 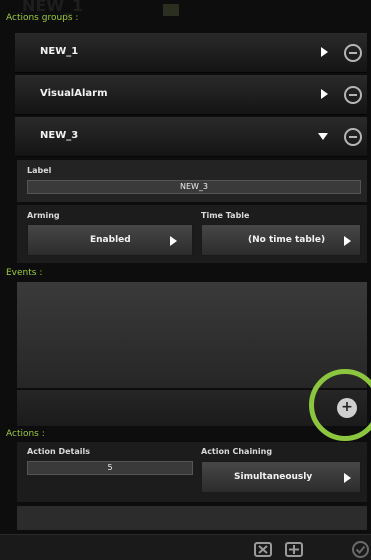 I want to click on action-chaining-dropdown: Simultaneously, so click(x=281, y=477).